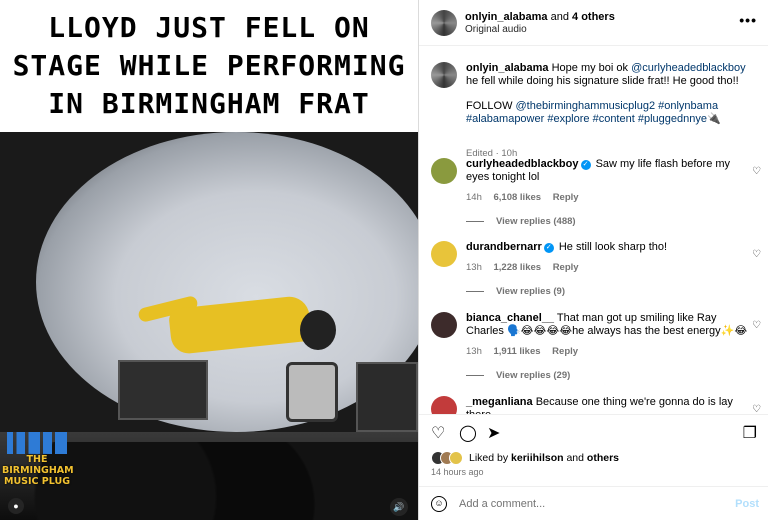 This screenshot has width=768, height=520. I want to click on coauthors-link: 4 others, so click(593, 17).